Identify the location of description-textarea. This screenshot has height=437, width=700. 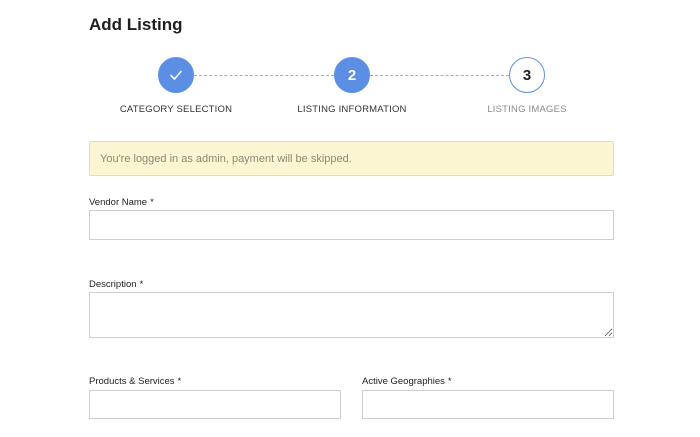
(351, 315).